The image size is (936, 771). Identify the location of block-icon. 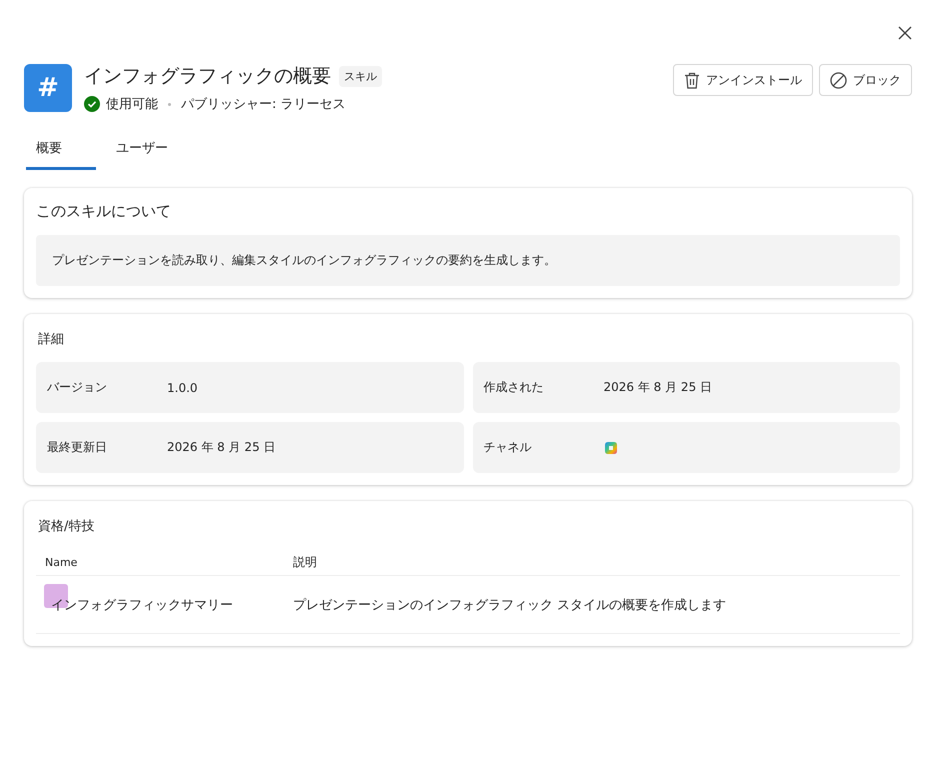
(838, 80).